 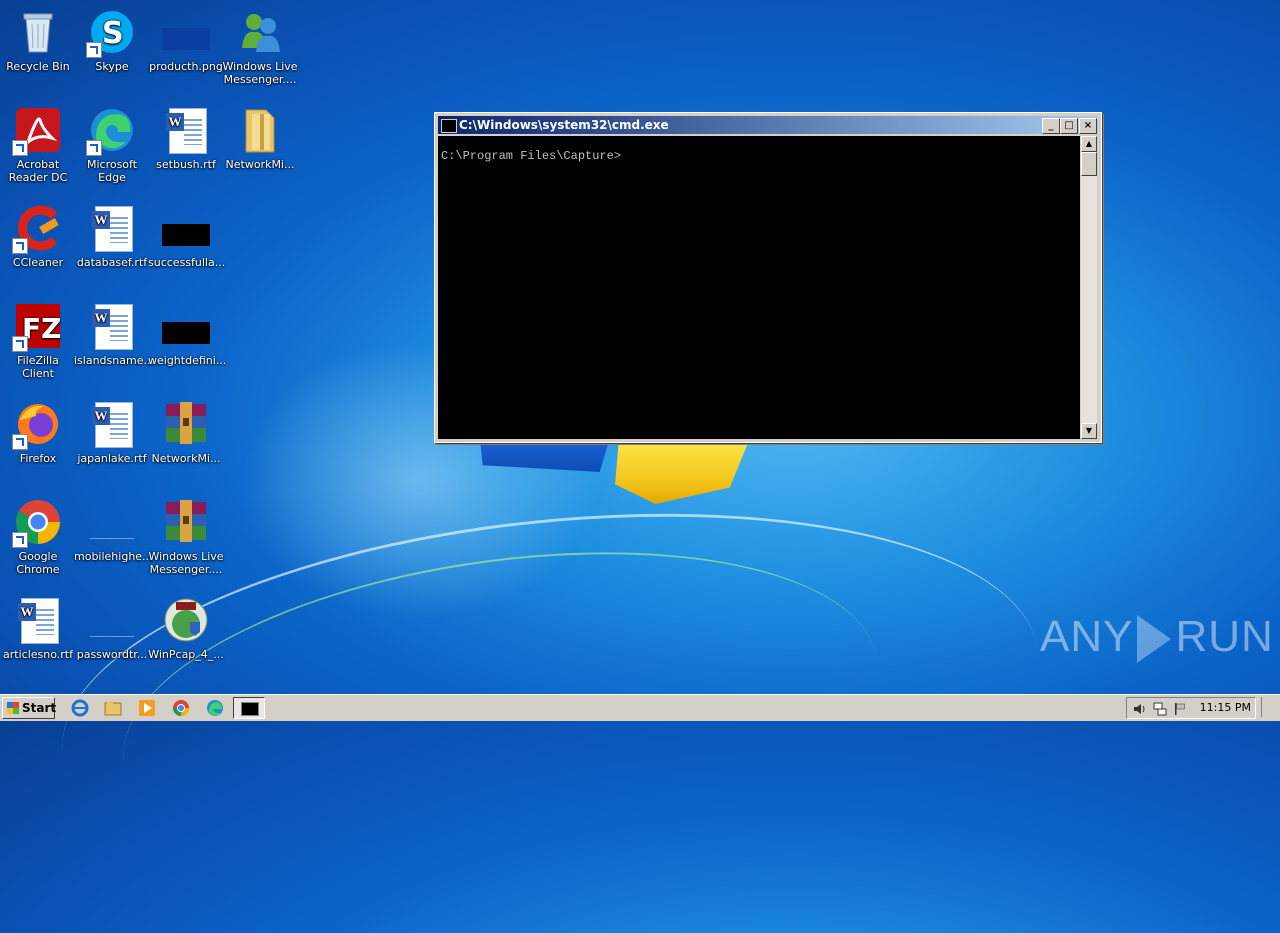 What do you see at coordinates (531, 156) in the screenshot?
I see `command-prompt: C:\Program Files\Capture>` at bounding box center [531, 156].